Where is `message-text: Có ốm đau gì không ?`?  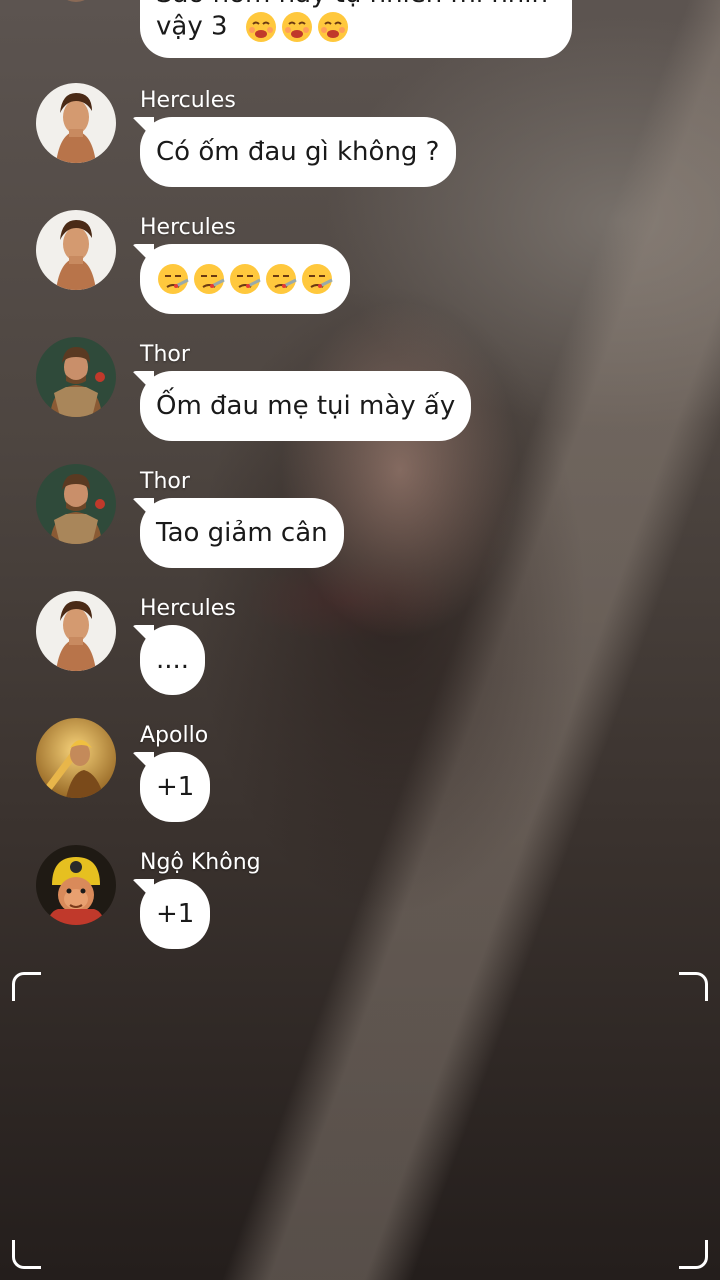 message-text: Có ốm đau gì không ? is located at coordinates (298, 152).